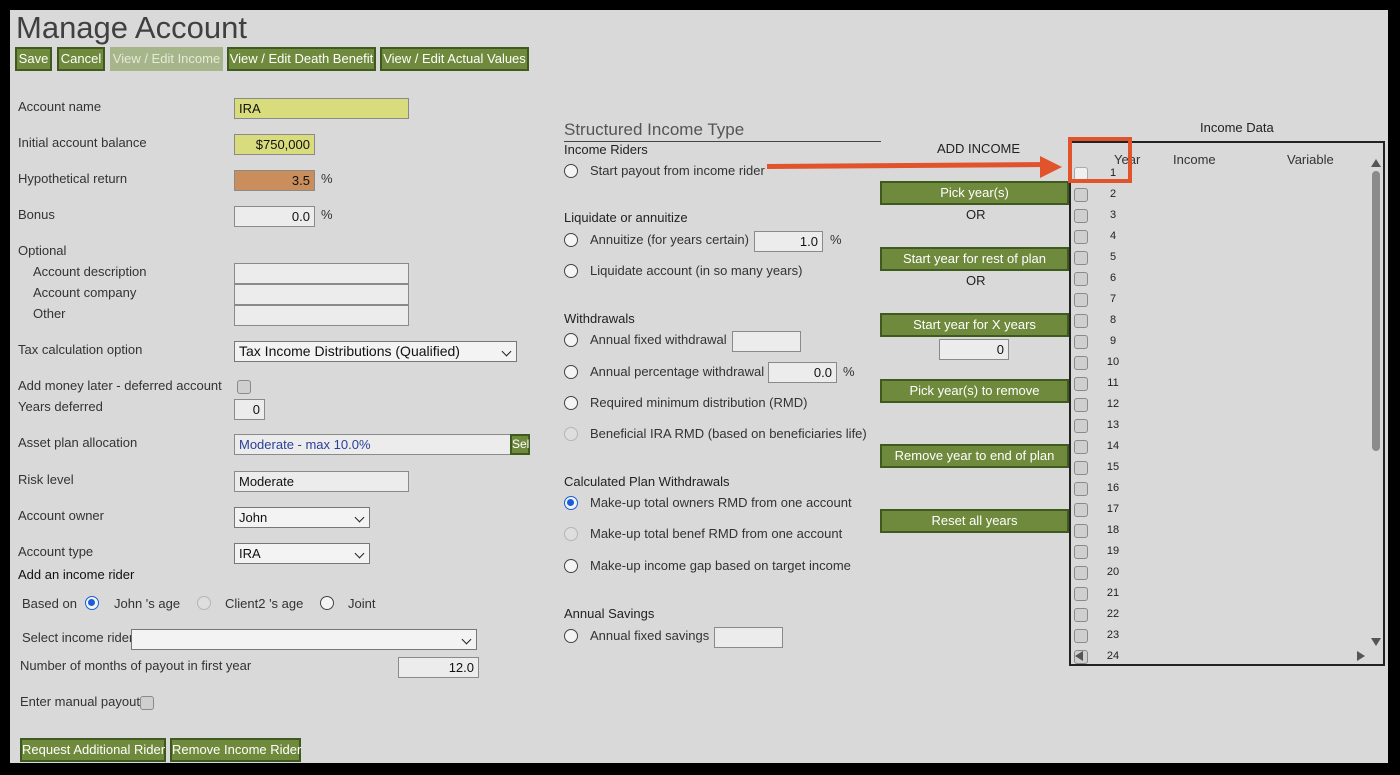  I want to click on year-row: 3, so click(1221, 216).